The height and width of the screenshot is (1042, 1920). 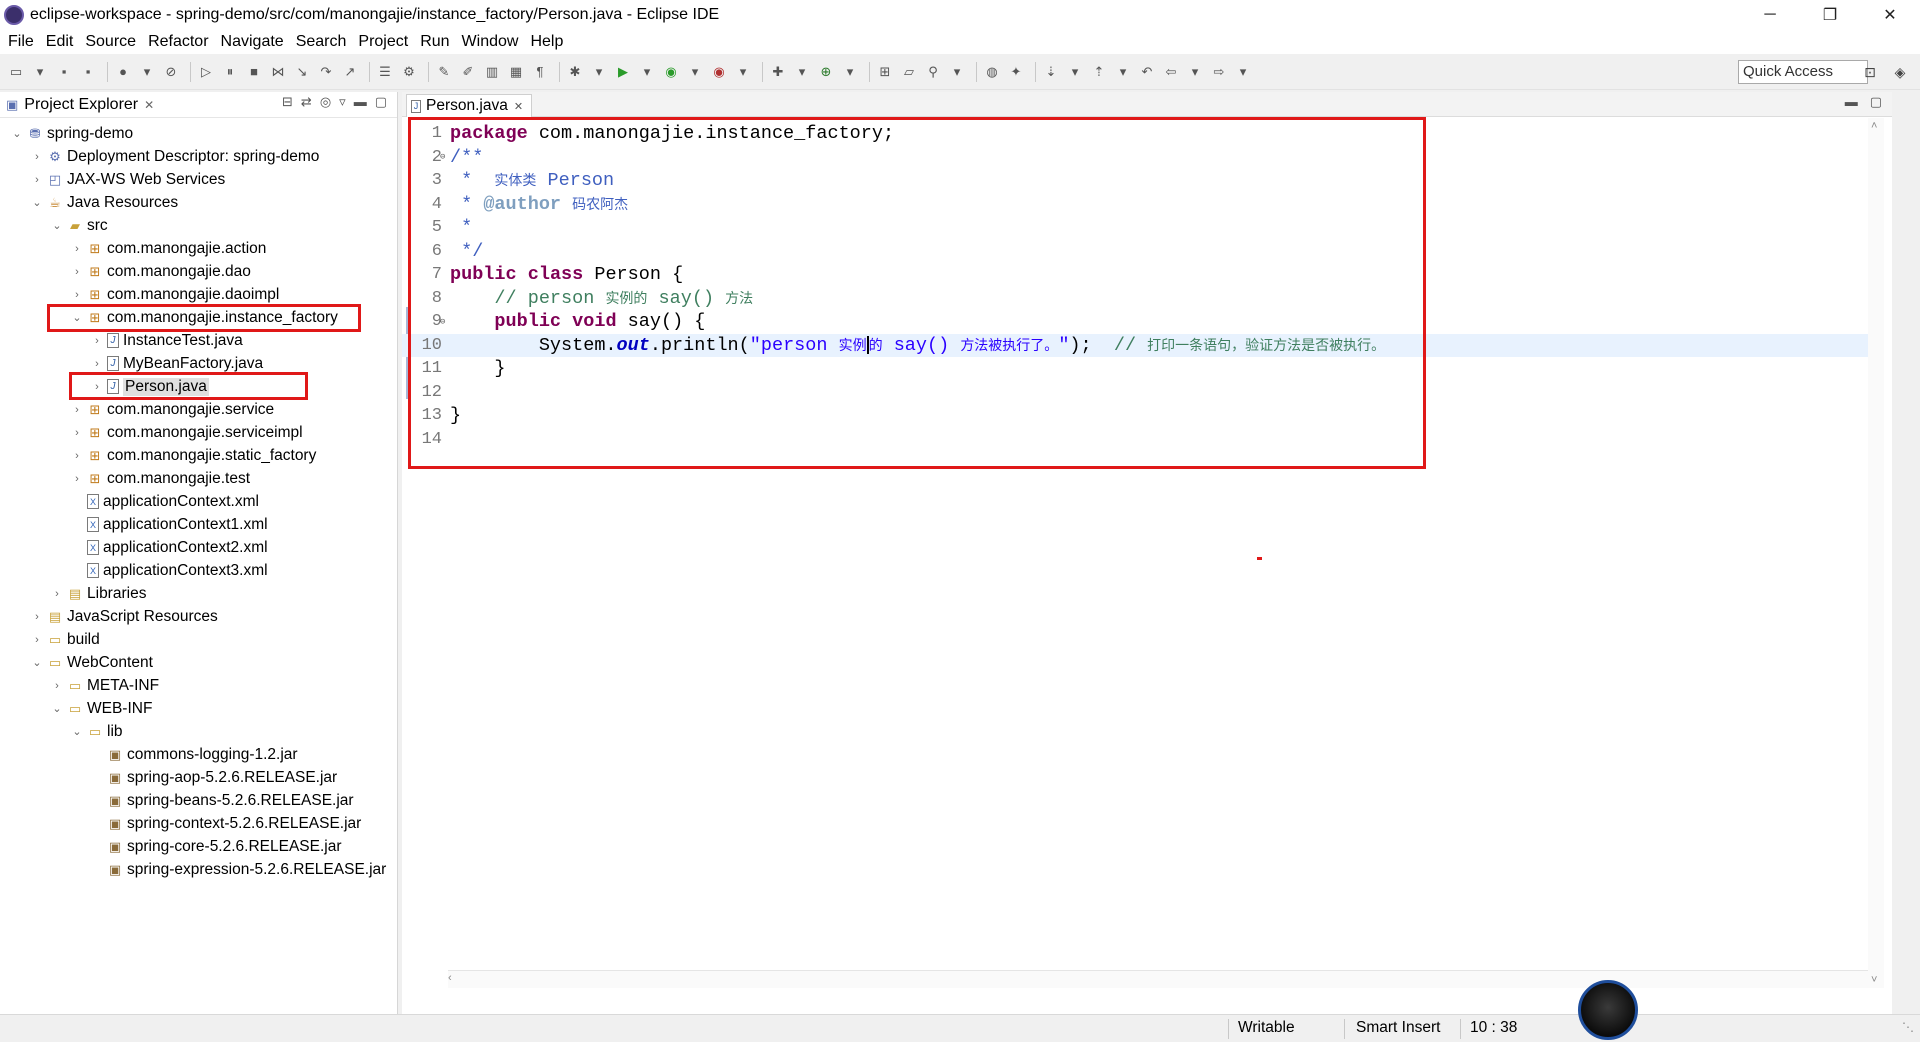 What do you see at coordinates (778, 72) in the screenshot?
I see `new-java-project-icon: ✚` at bounding box center [778, 72].